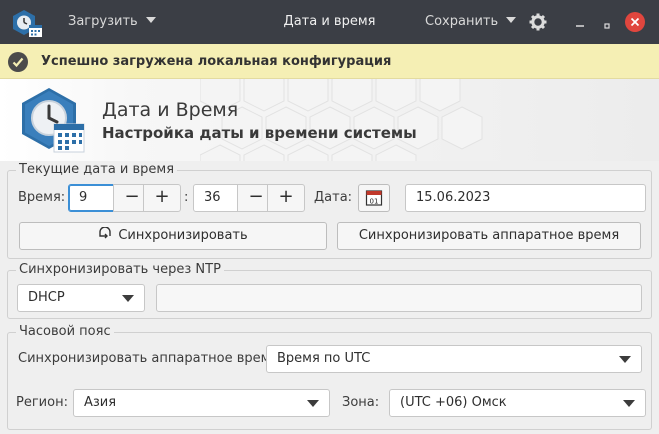  Describe the element at coordinates (201, 403) in the screenshot. I see `region-select: Азия` at that location.